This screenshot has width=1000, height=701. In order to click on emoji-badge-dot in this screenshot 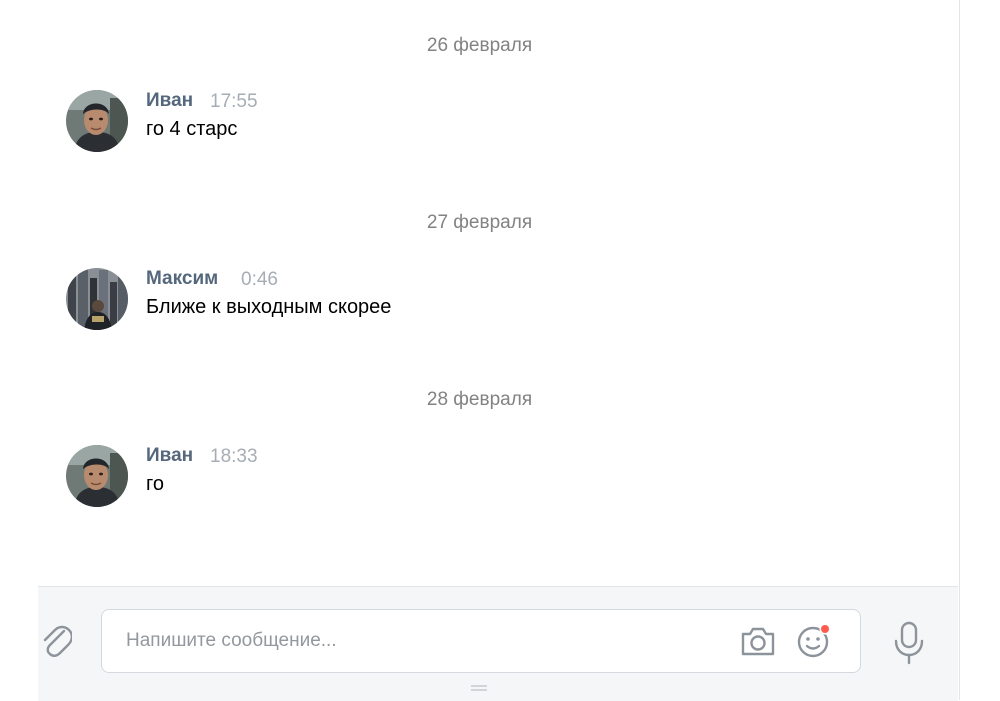, I will do `click(825, 629)`.